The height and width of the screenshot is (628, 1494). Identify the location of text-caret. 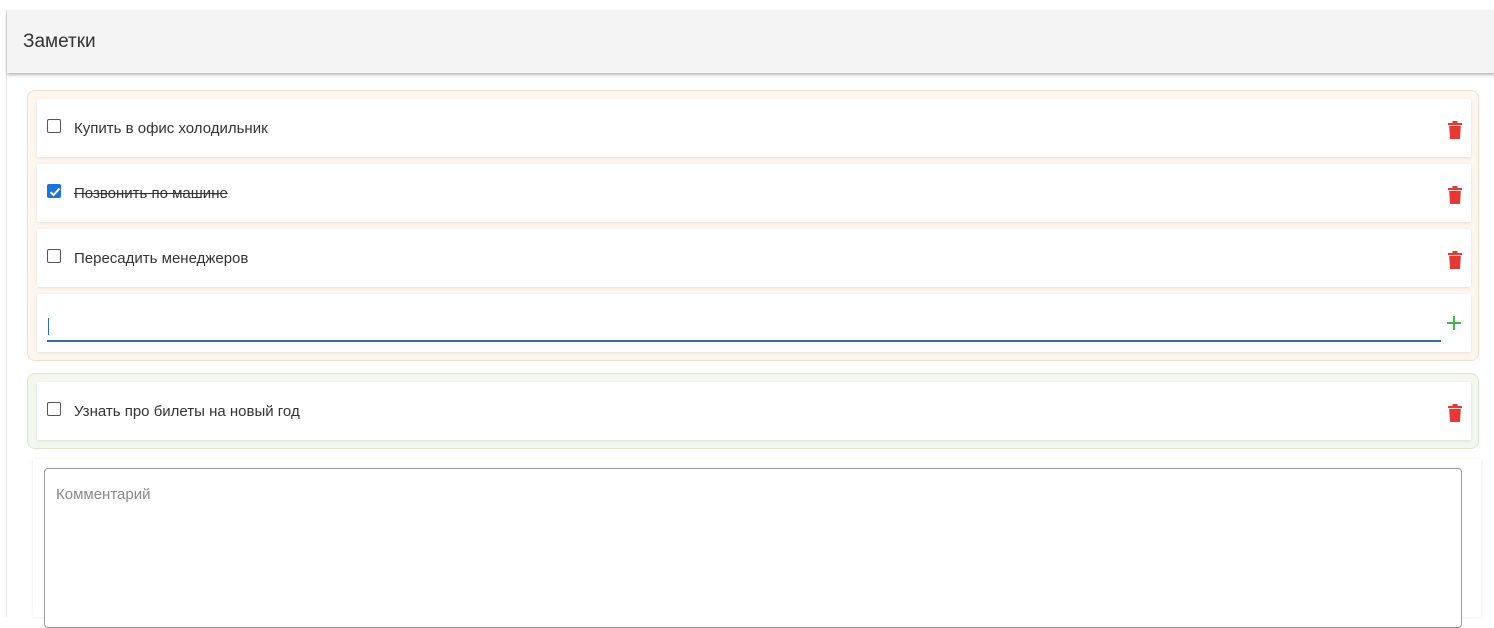
(48, 326).